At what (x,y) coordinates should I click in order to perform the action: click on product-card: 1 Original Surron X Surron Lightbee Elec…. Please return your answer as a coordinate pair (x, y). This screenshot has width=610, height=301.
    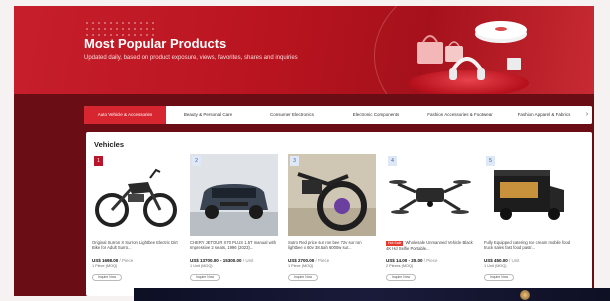
    Looking at the image, I should click on (136, 224).